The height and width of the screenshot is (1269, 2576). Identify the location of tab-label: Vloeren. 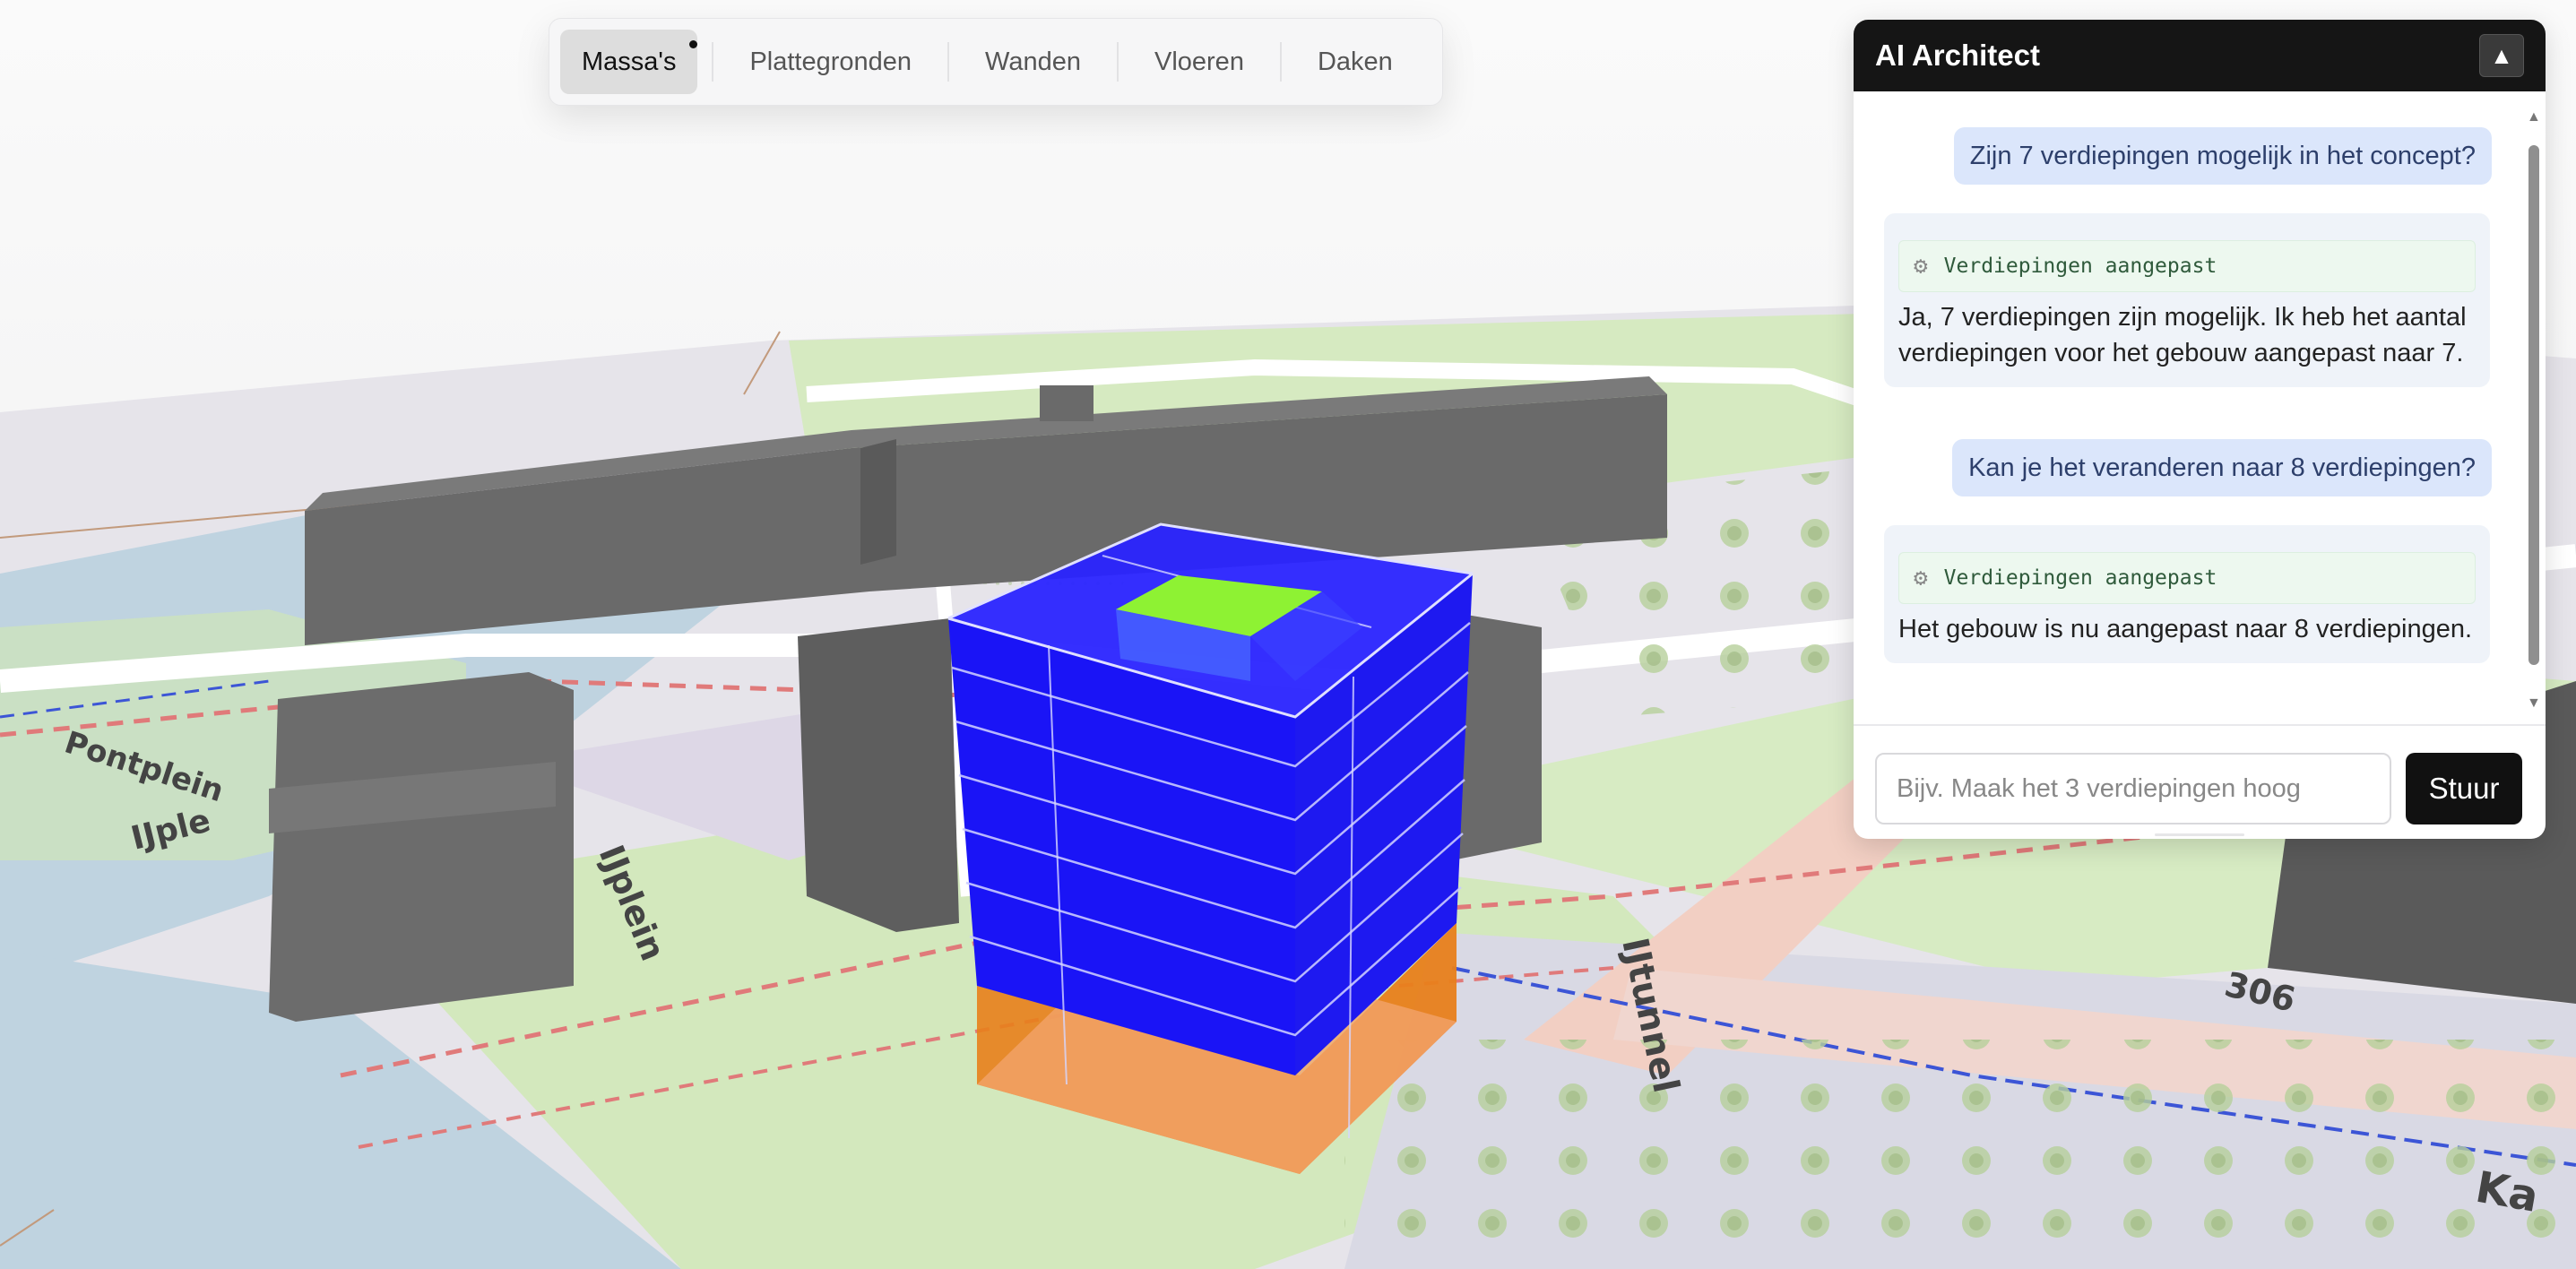
(1199, 62).